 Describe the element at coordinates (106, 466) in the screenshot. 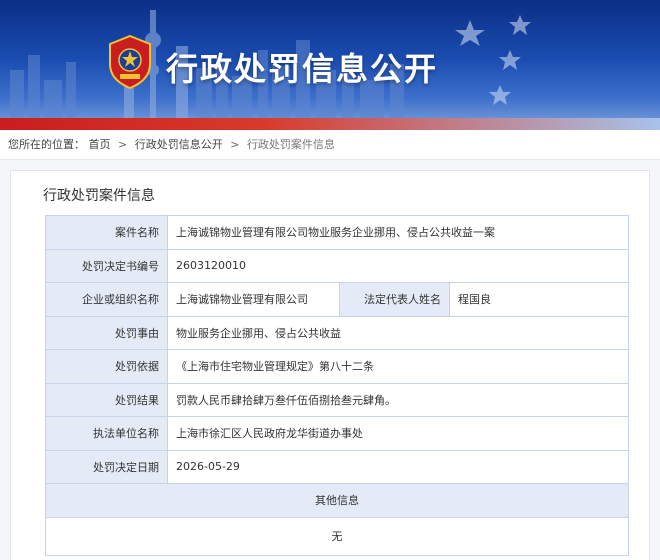

I see `decision-date-label: 处罚决定日期` at that location.